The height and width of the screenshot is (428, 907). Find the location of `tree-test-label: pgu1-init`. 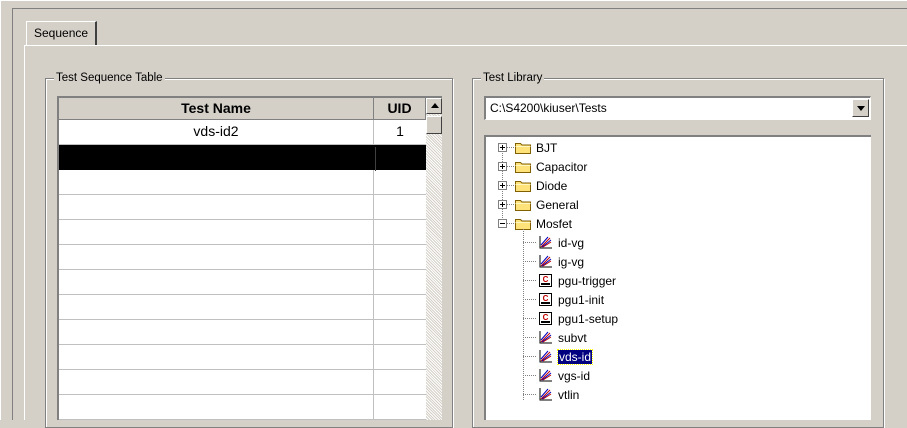

tree-test-label: pgu1-init is located at coordinates (581, 300).